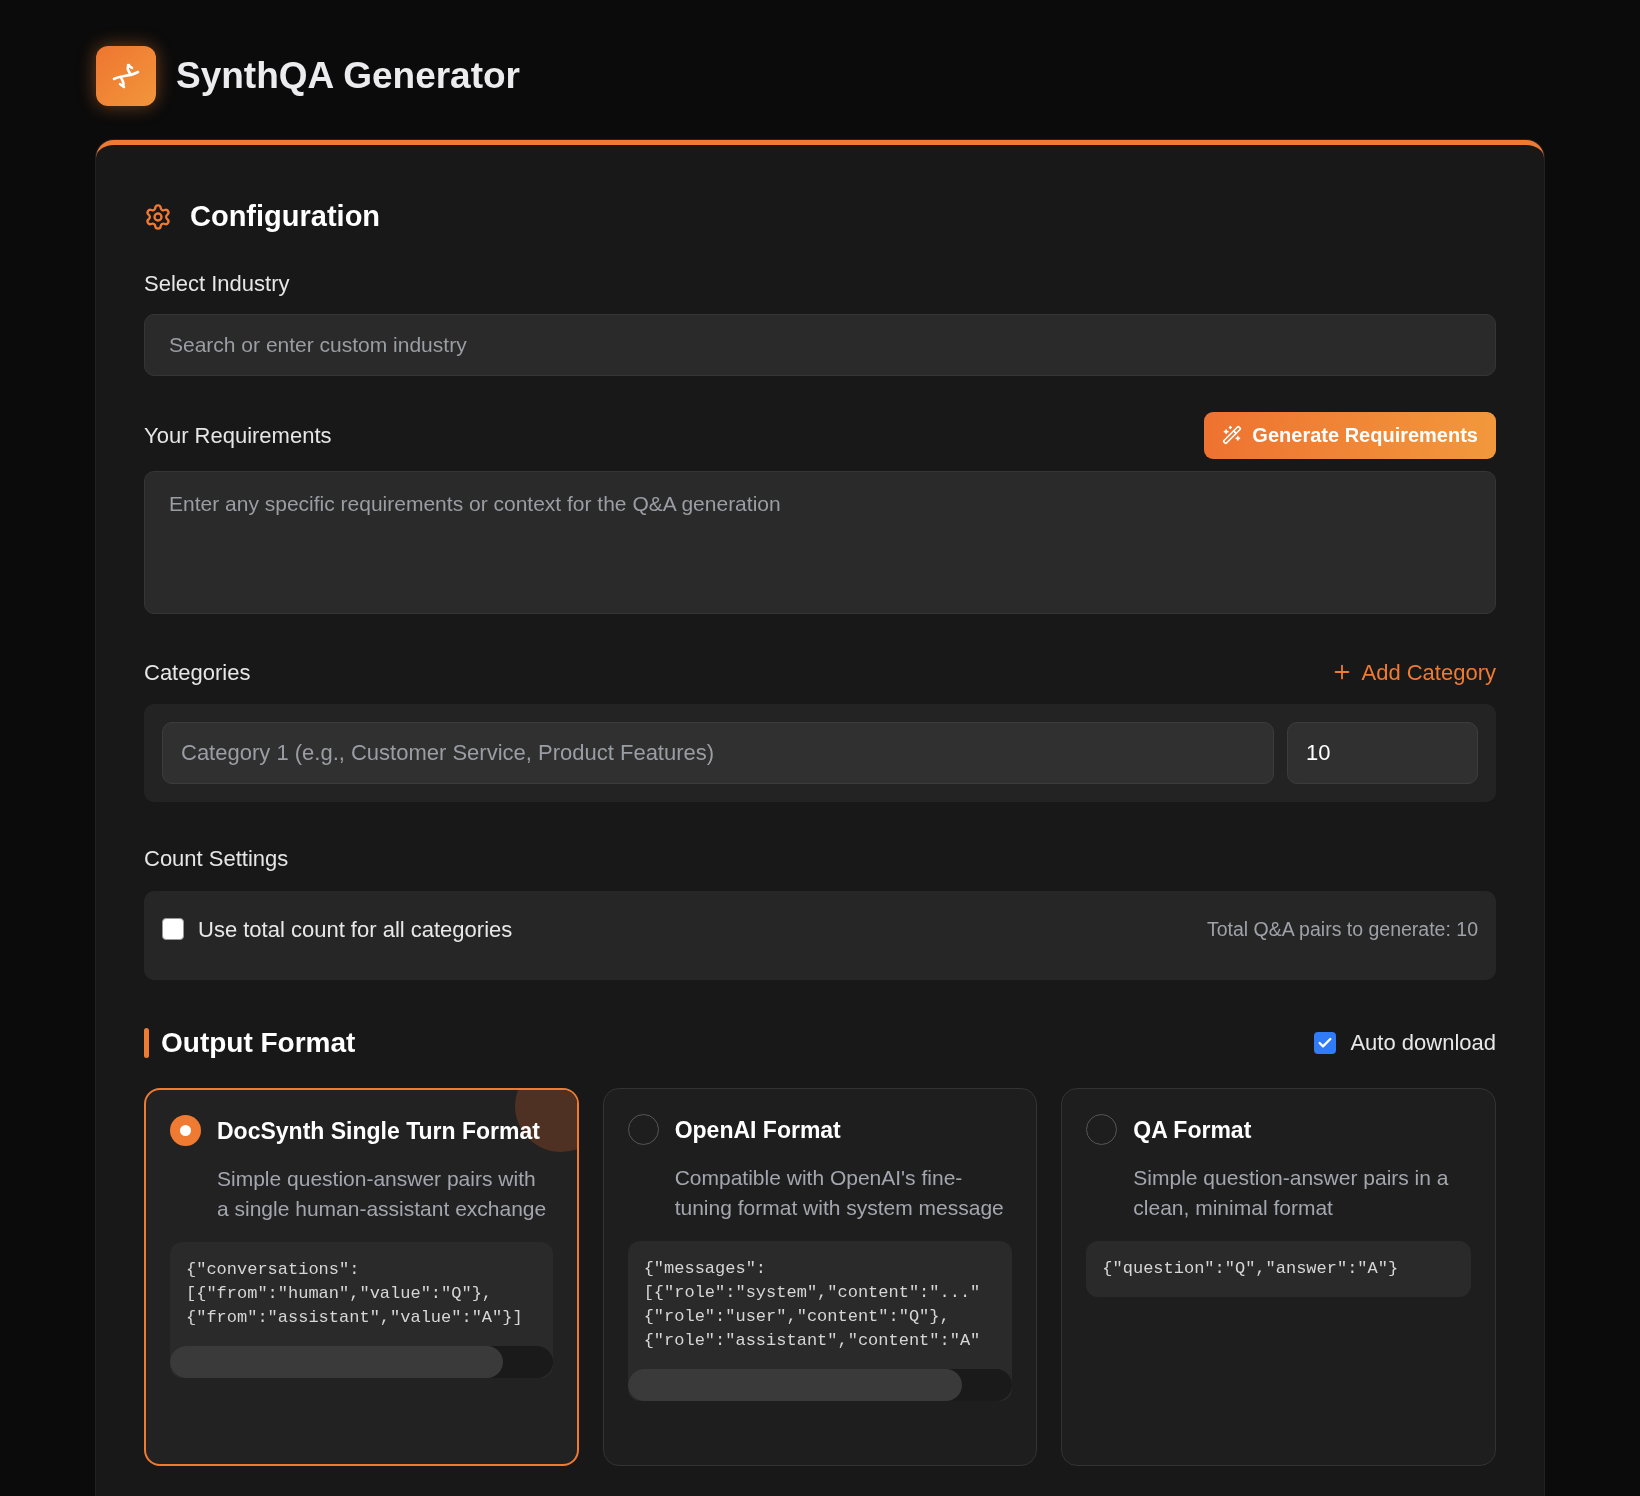 This screenshot has height=1496, width=1640. What do you see at coordinates (238, 435) in the screenshot?
I see `field-label: Your Requirements` at bounding box center [238, 435].